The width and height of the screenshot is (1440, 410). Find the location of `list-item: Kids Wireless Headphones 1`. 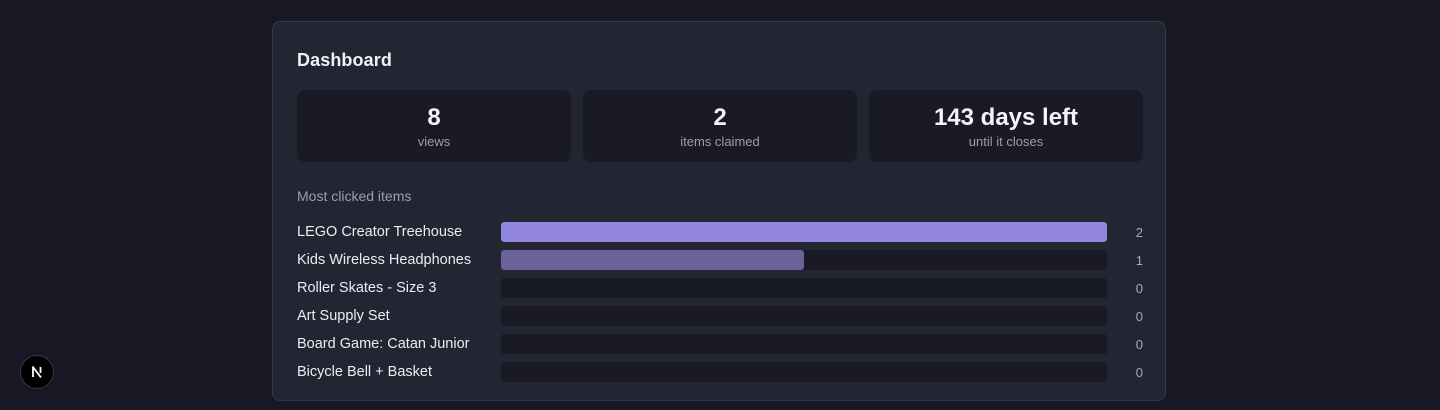

list-item: Kids Wireless Headphones 1 is located at coordinates (720, 260).